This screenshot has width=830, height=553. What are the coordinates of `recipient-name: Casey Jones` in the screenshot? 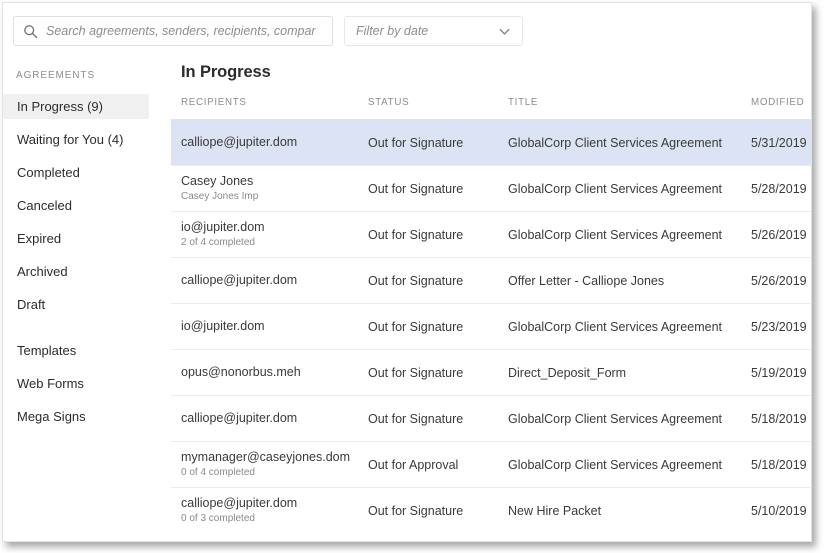 It's located at (217, 180).